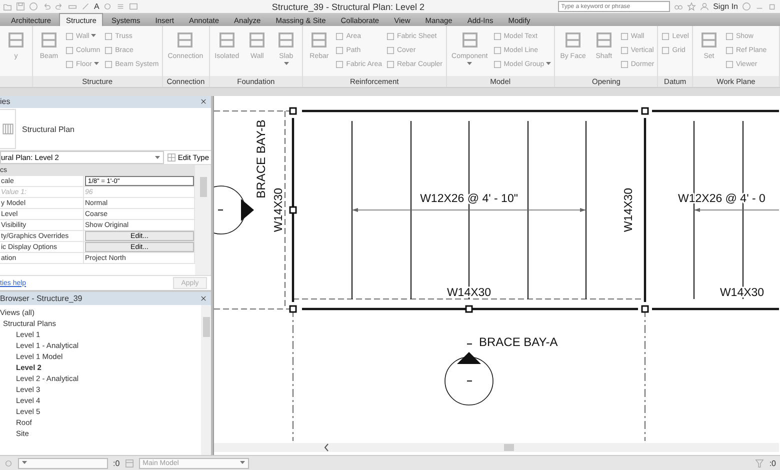  Describe the element at coordinates (518, 342) in the screenshot. I see `bay-label: BRACE BAY-A` at that location.